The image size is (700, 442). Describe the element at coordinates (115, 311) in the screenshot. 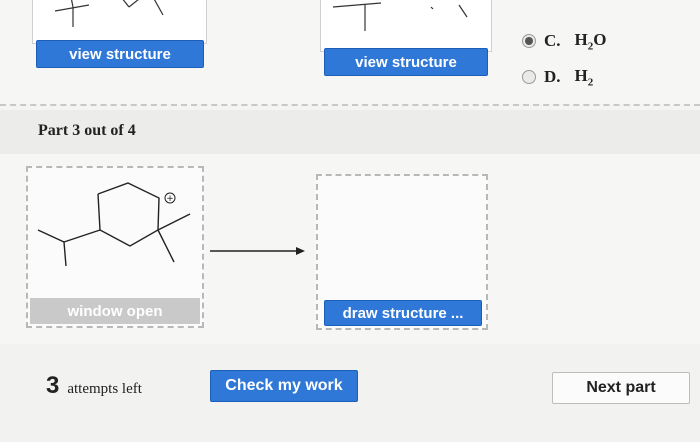

I see `window-open-button: window open` at that location.